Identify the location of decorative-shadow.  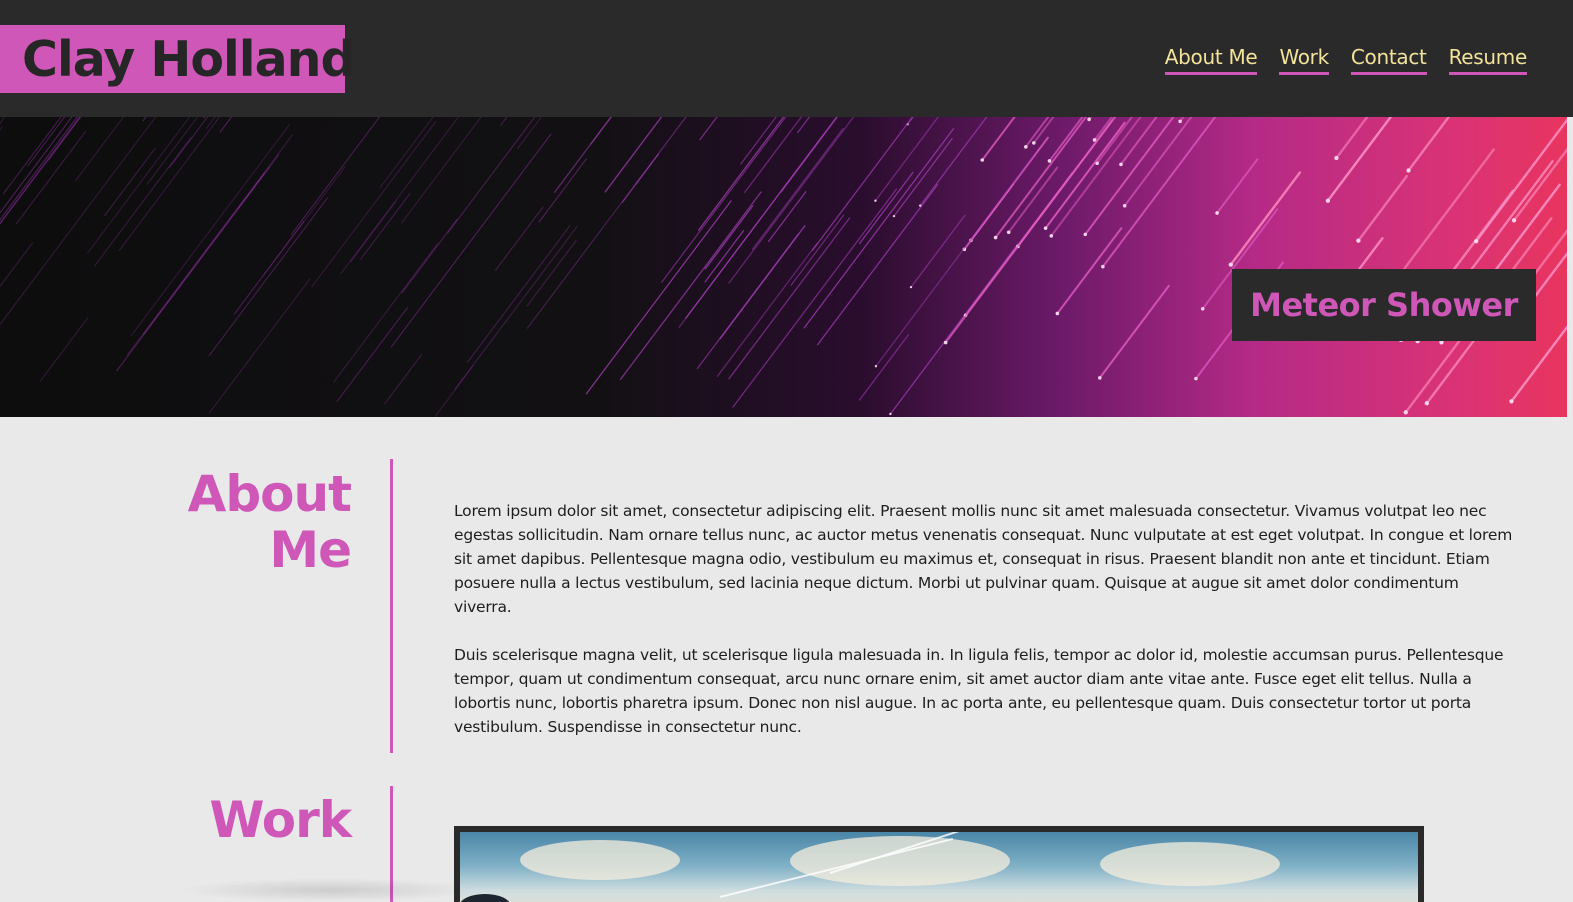
(330, 890).